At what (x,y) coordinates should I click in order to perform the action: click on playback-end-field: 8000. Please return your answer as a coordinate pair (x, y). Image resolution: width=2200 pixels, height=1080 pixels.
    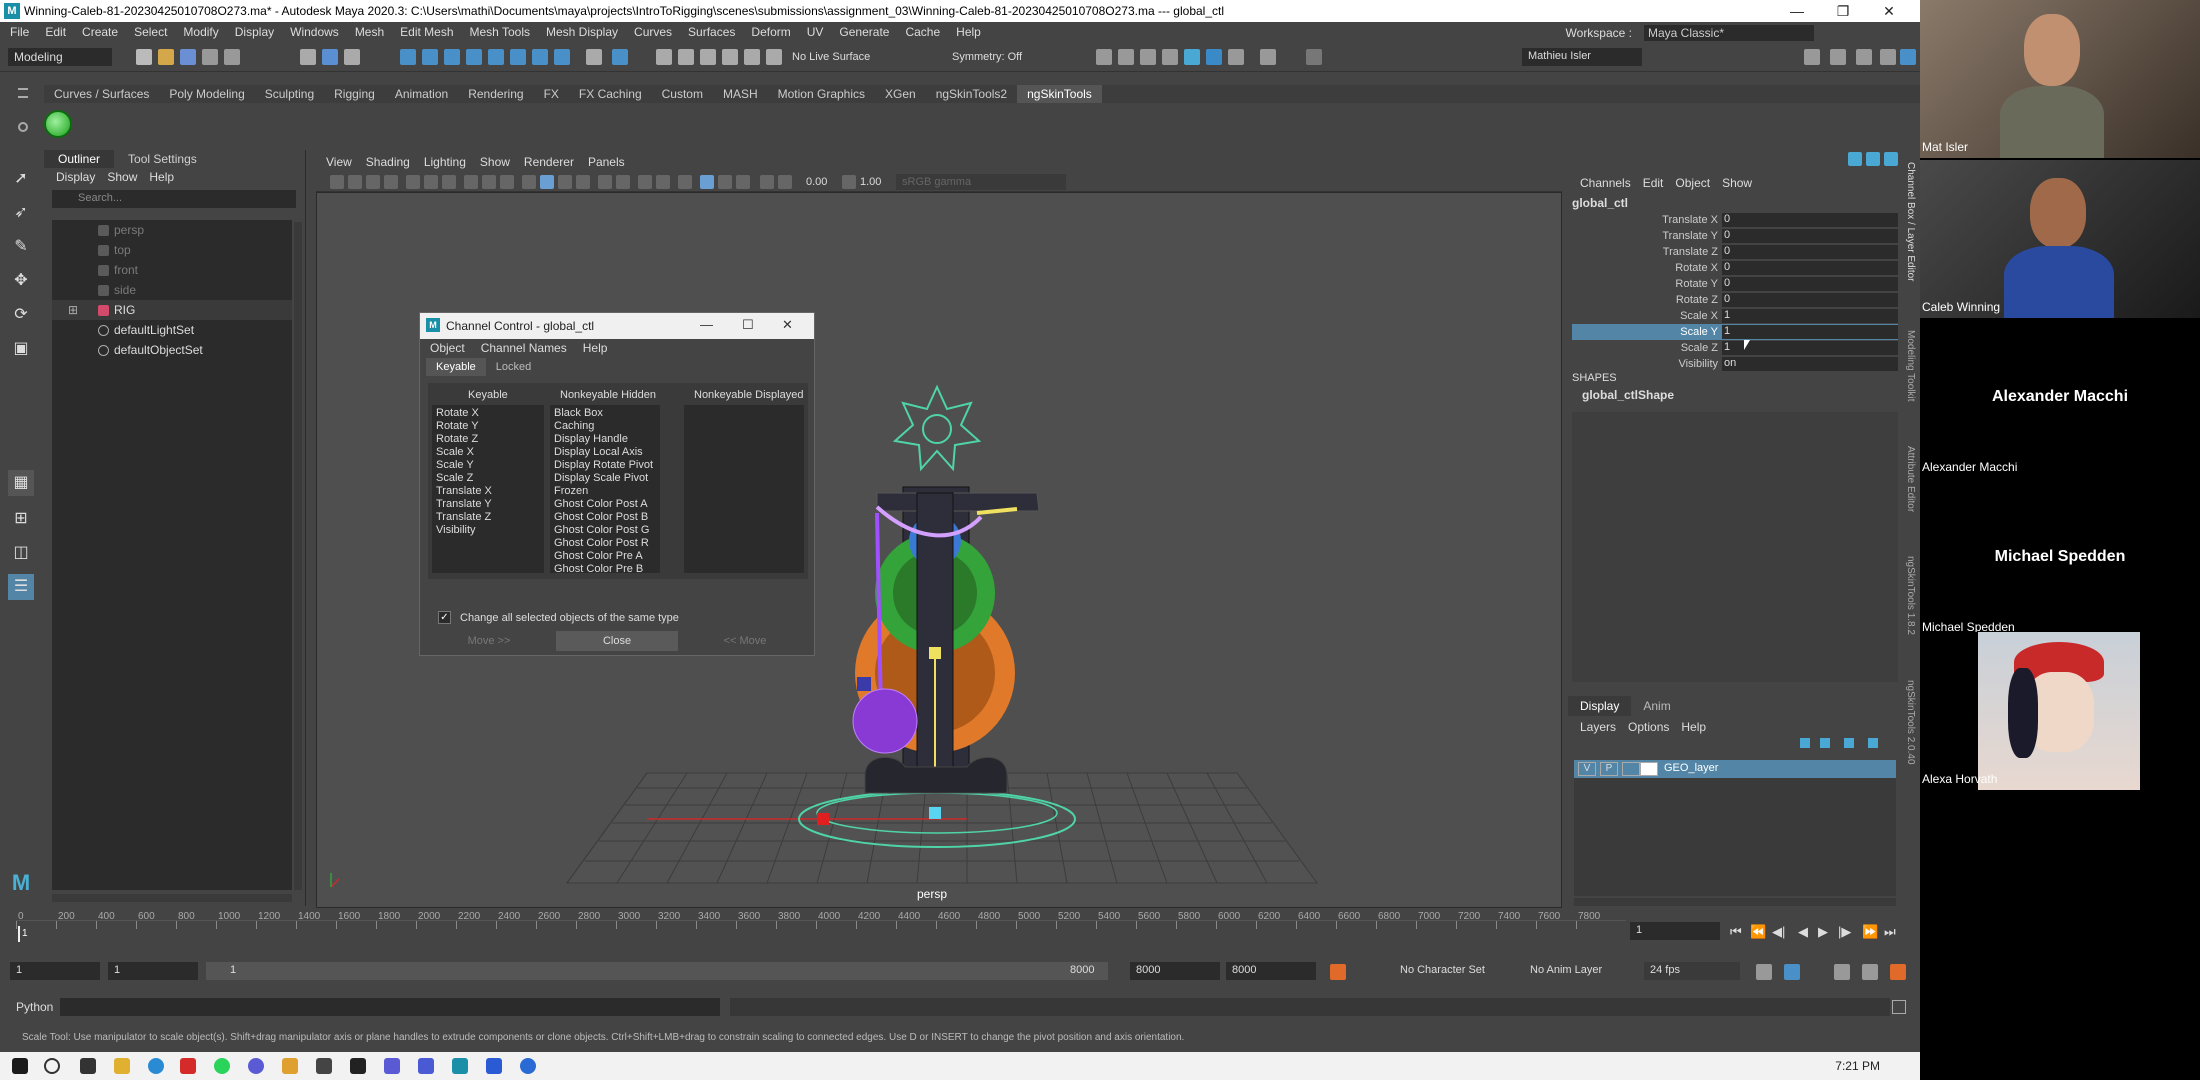
    Looking at the image, I should click on (1175, 971).